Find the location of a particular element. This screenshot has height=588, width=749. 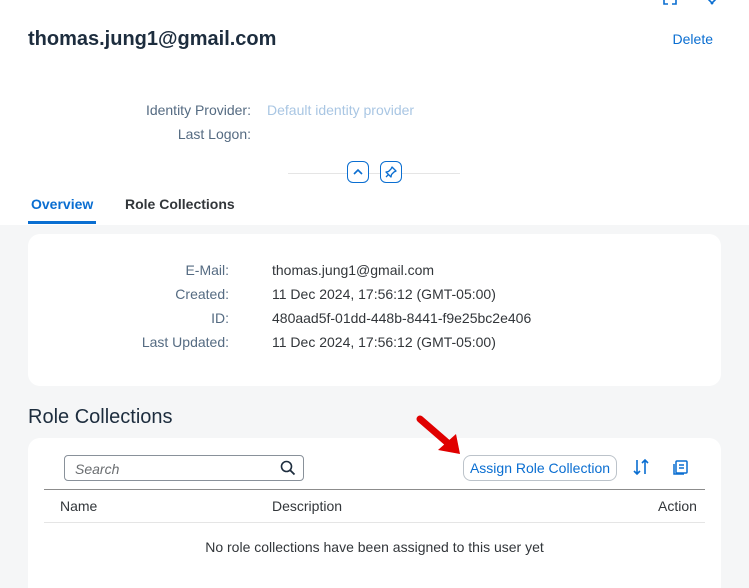

delete-button: Delete is located at coordinates (693, 39).